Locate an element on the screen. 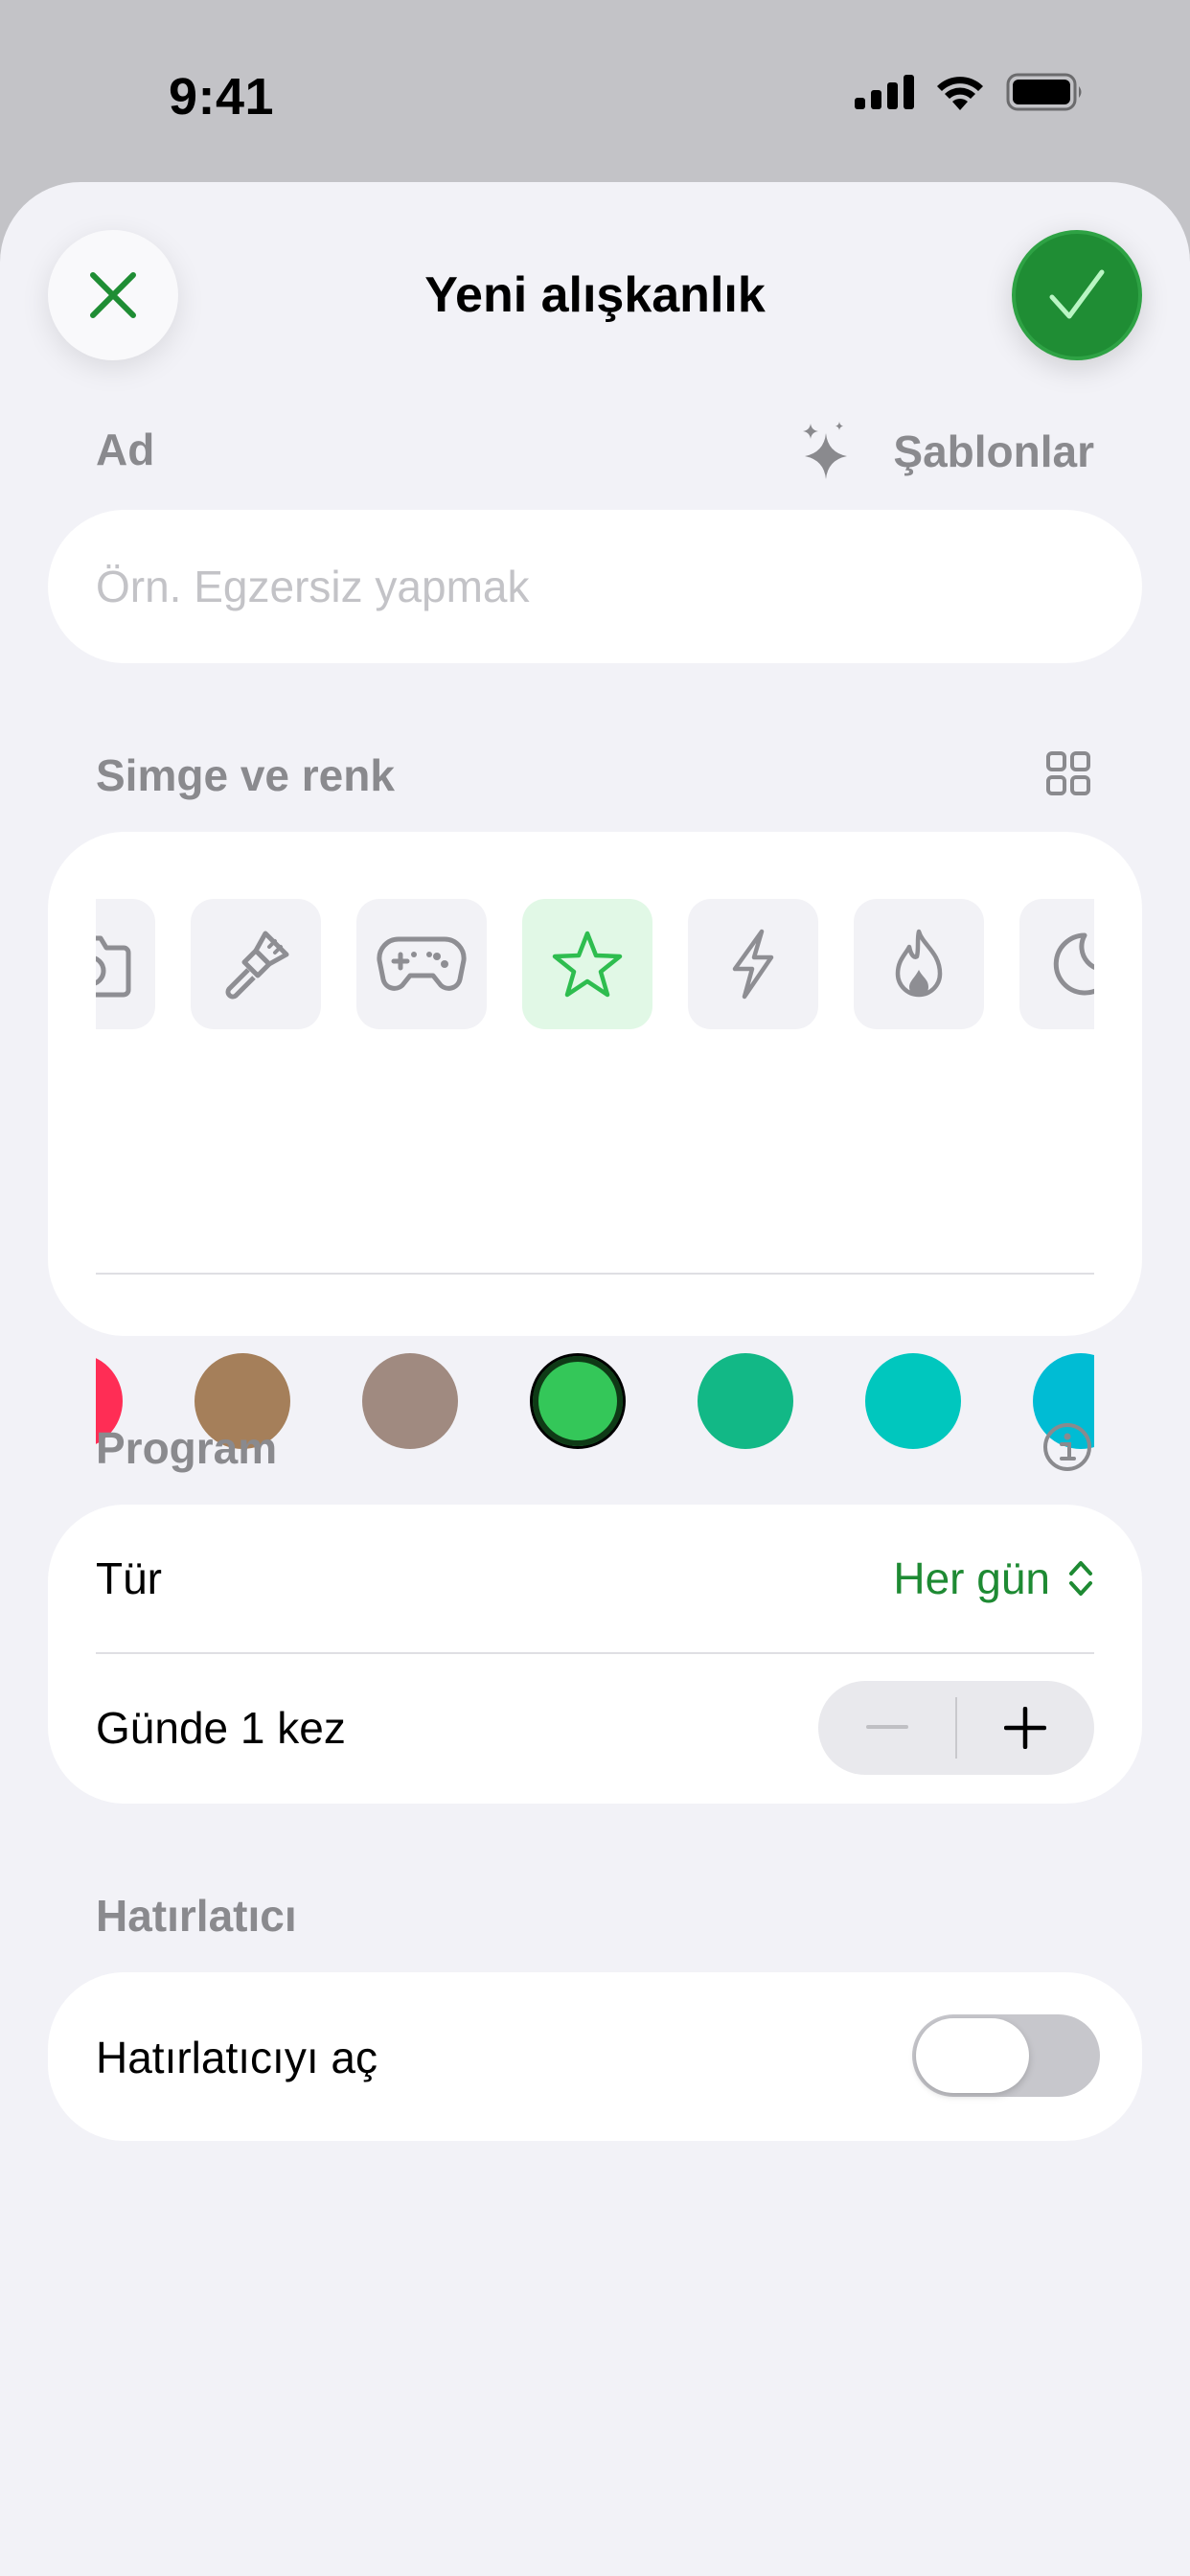 This screenshot has height=2576, width=1190. status-icons is located at coordinates (970, 92).